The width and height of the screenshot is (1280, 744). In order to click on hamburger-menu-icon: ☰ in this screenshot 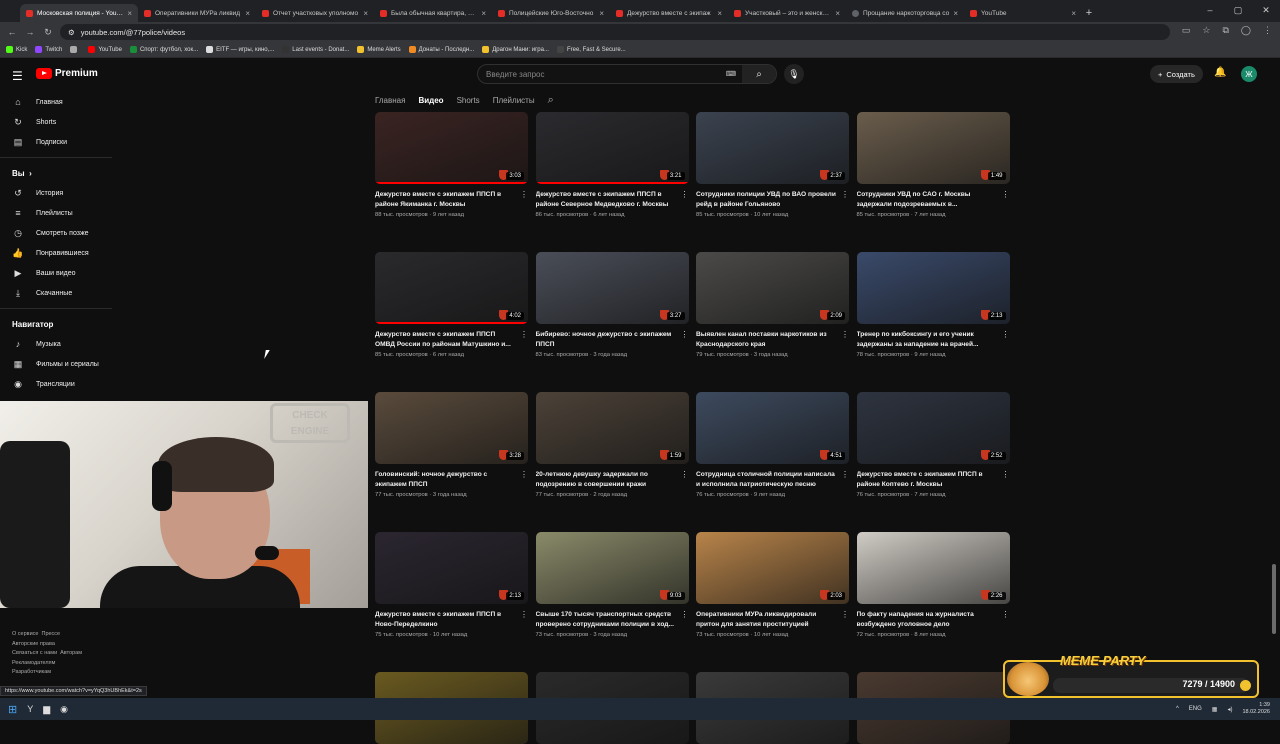, I will do `click(17, 76)`.